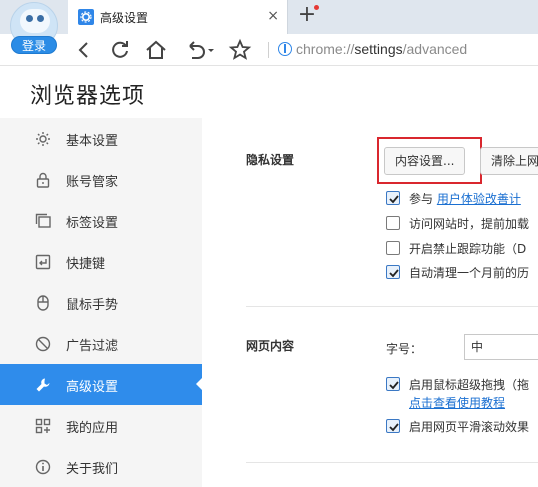 The height and width of the screenshot is (487, 538). I want to click on url-separator, so click(268, 50).